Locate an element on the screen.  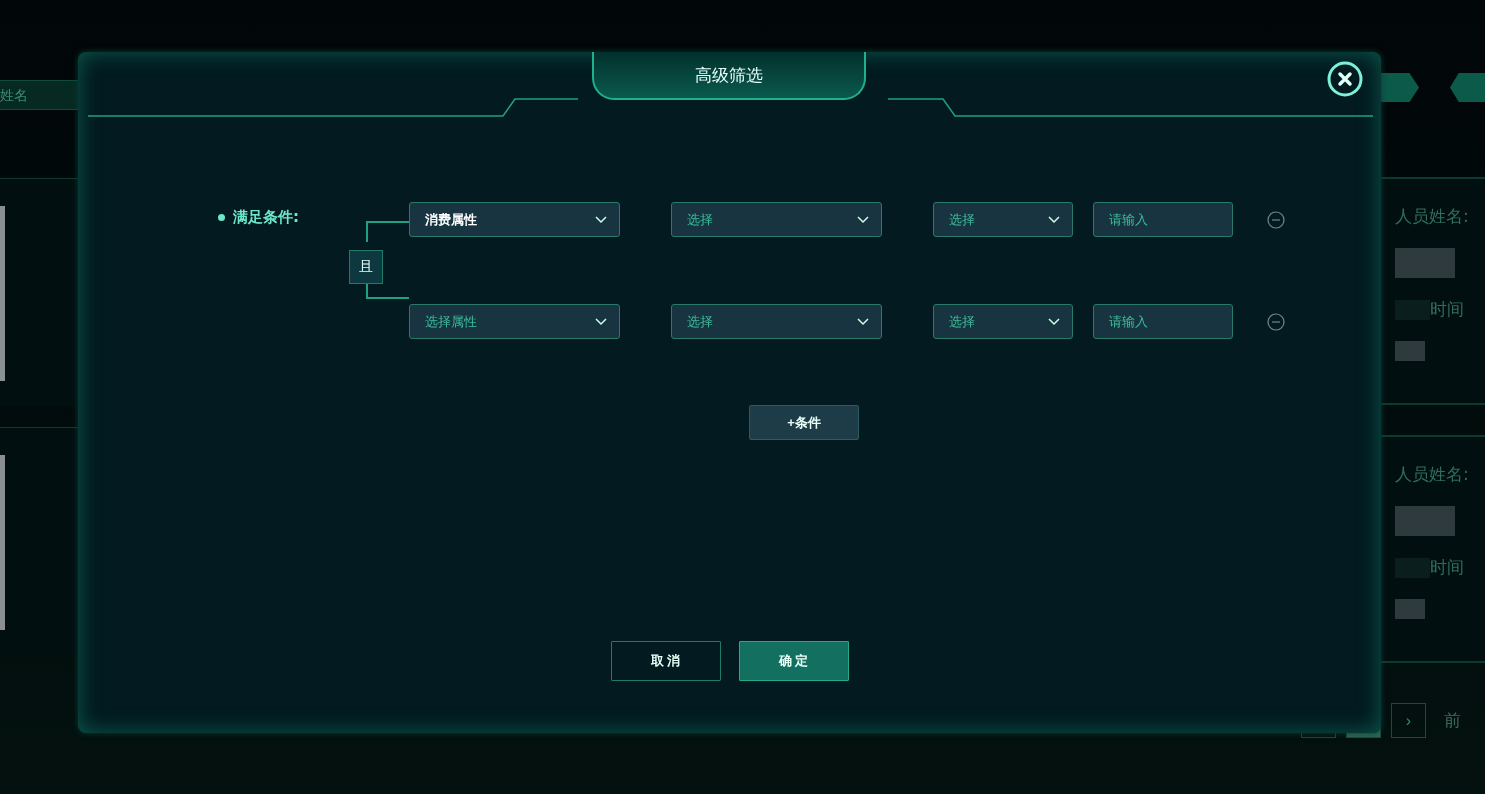
attribute-select: 消费属性 is located at coordinates (514, 219).